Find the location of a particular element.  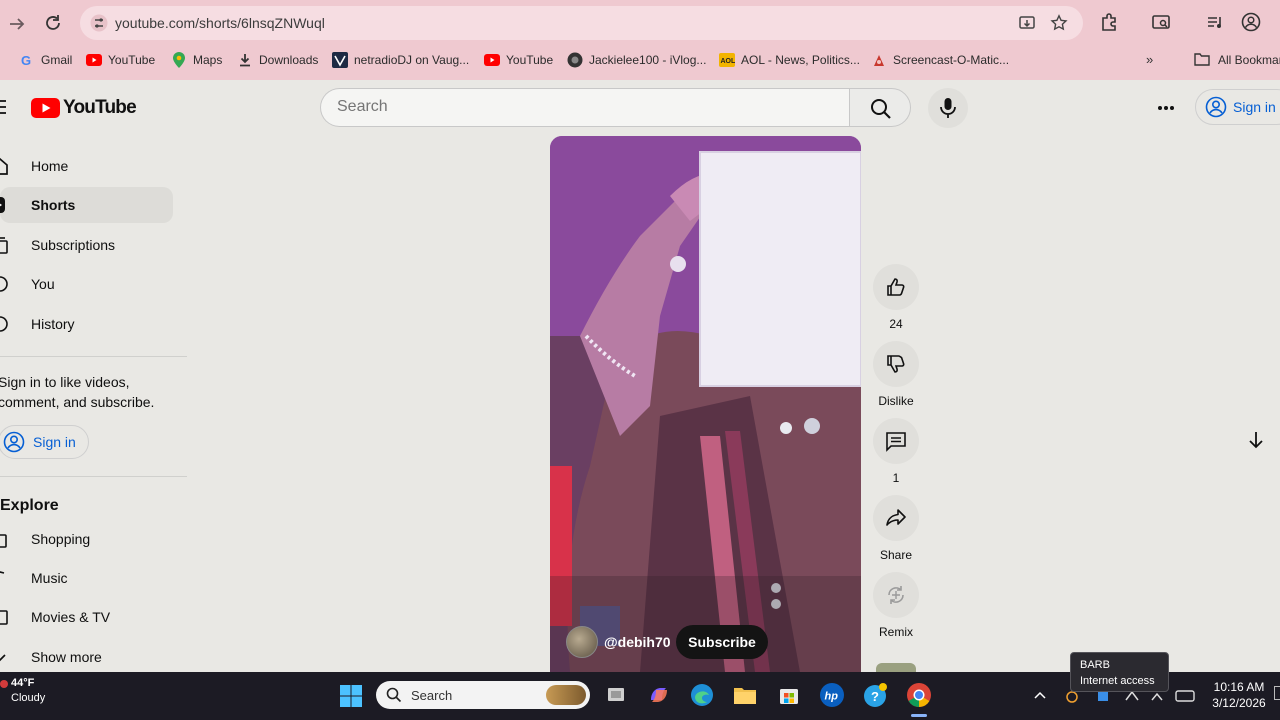

sidebar-item-label: Movies & TV is located at coordinates (71, 617).